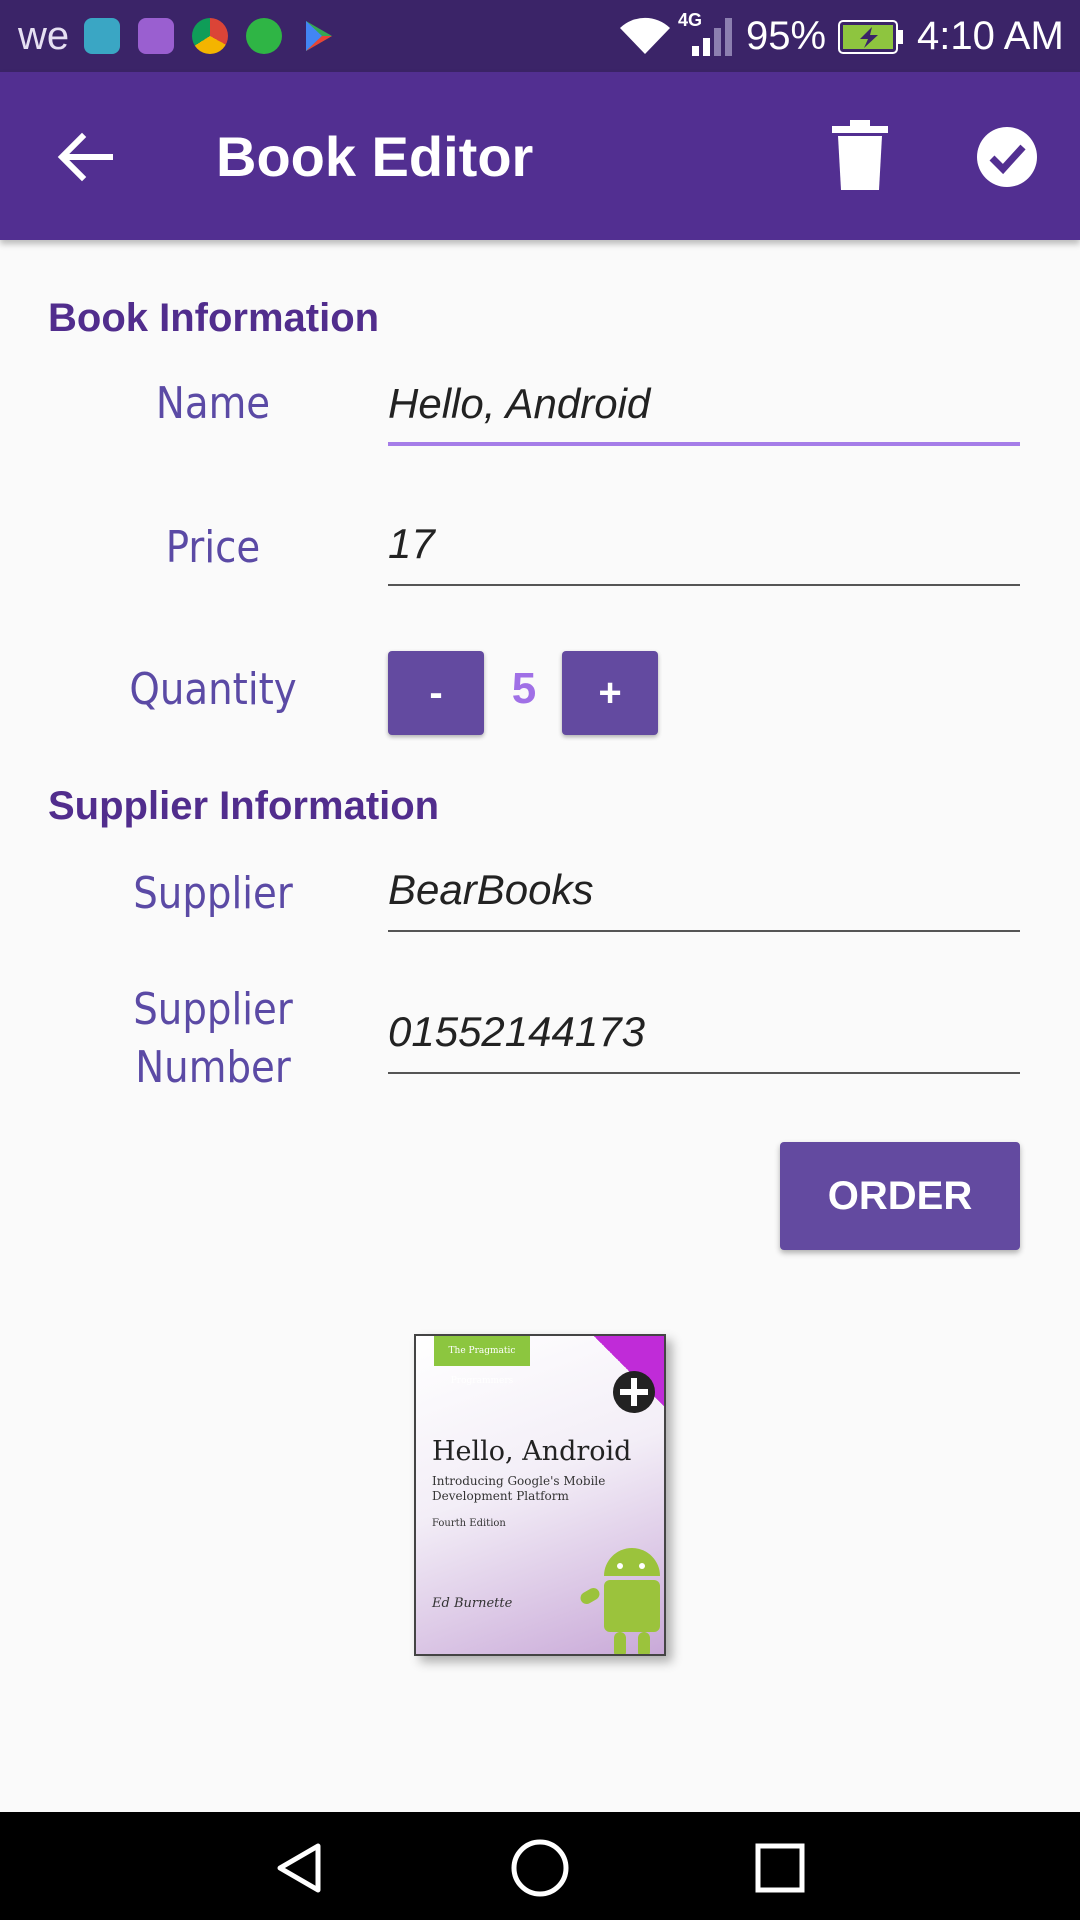  What do you see at coordinates (482, 1361) in the screenshot?
I see `cover-publisher: The Pragmatic Programmers` at bounding box center [482, 1361].